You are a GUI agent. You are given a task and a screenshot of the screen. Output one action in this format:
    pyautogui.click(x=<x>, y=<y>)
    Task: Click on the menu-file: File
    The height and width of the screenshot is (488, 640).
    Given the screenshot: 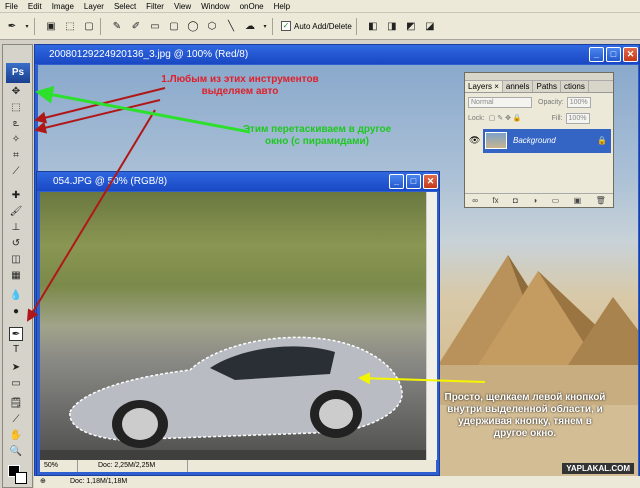 What is the action you would take?
    pyautogui.click(x=11, y=6)
    